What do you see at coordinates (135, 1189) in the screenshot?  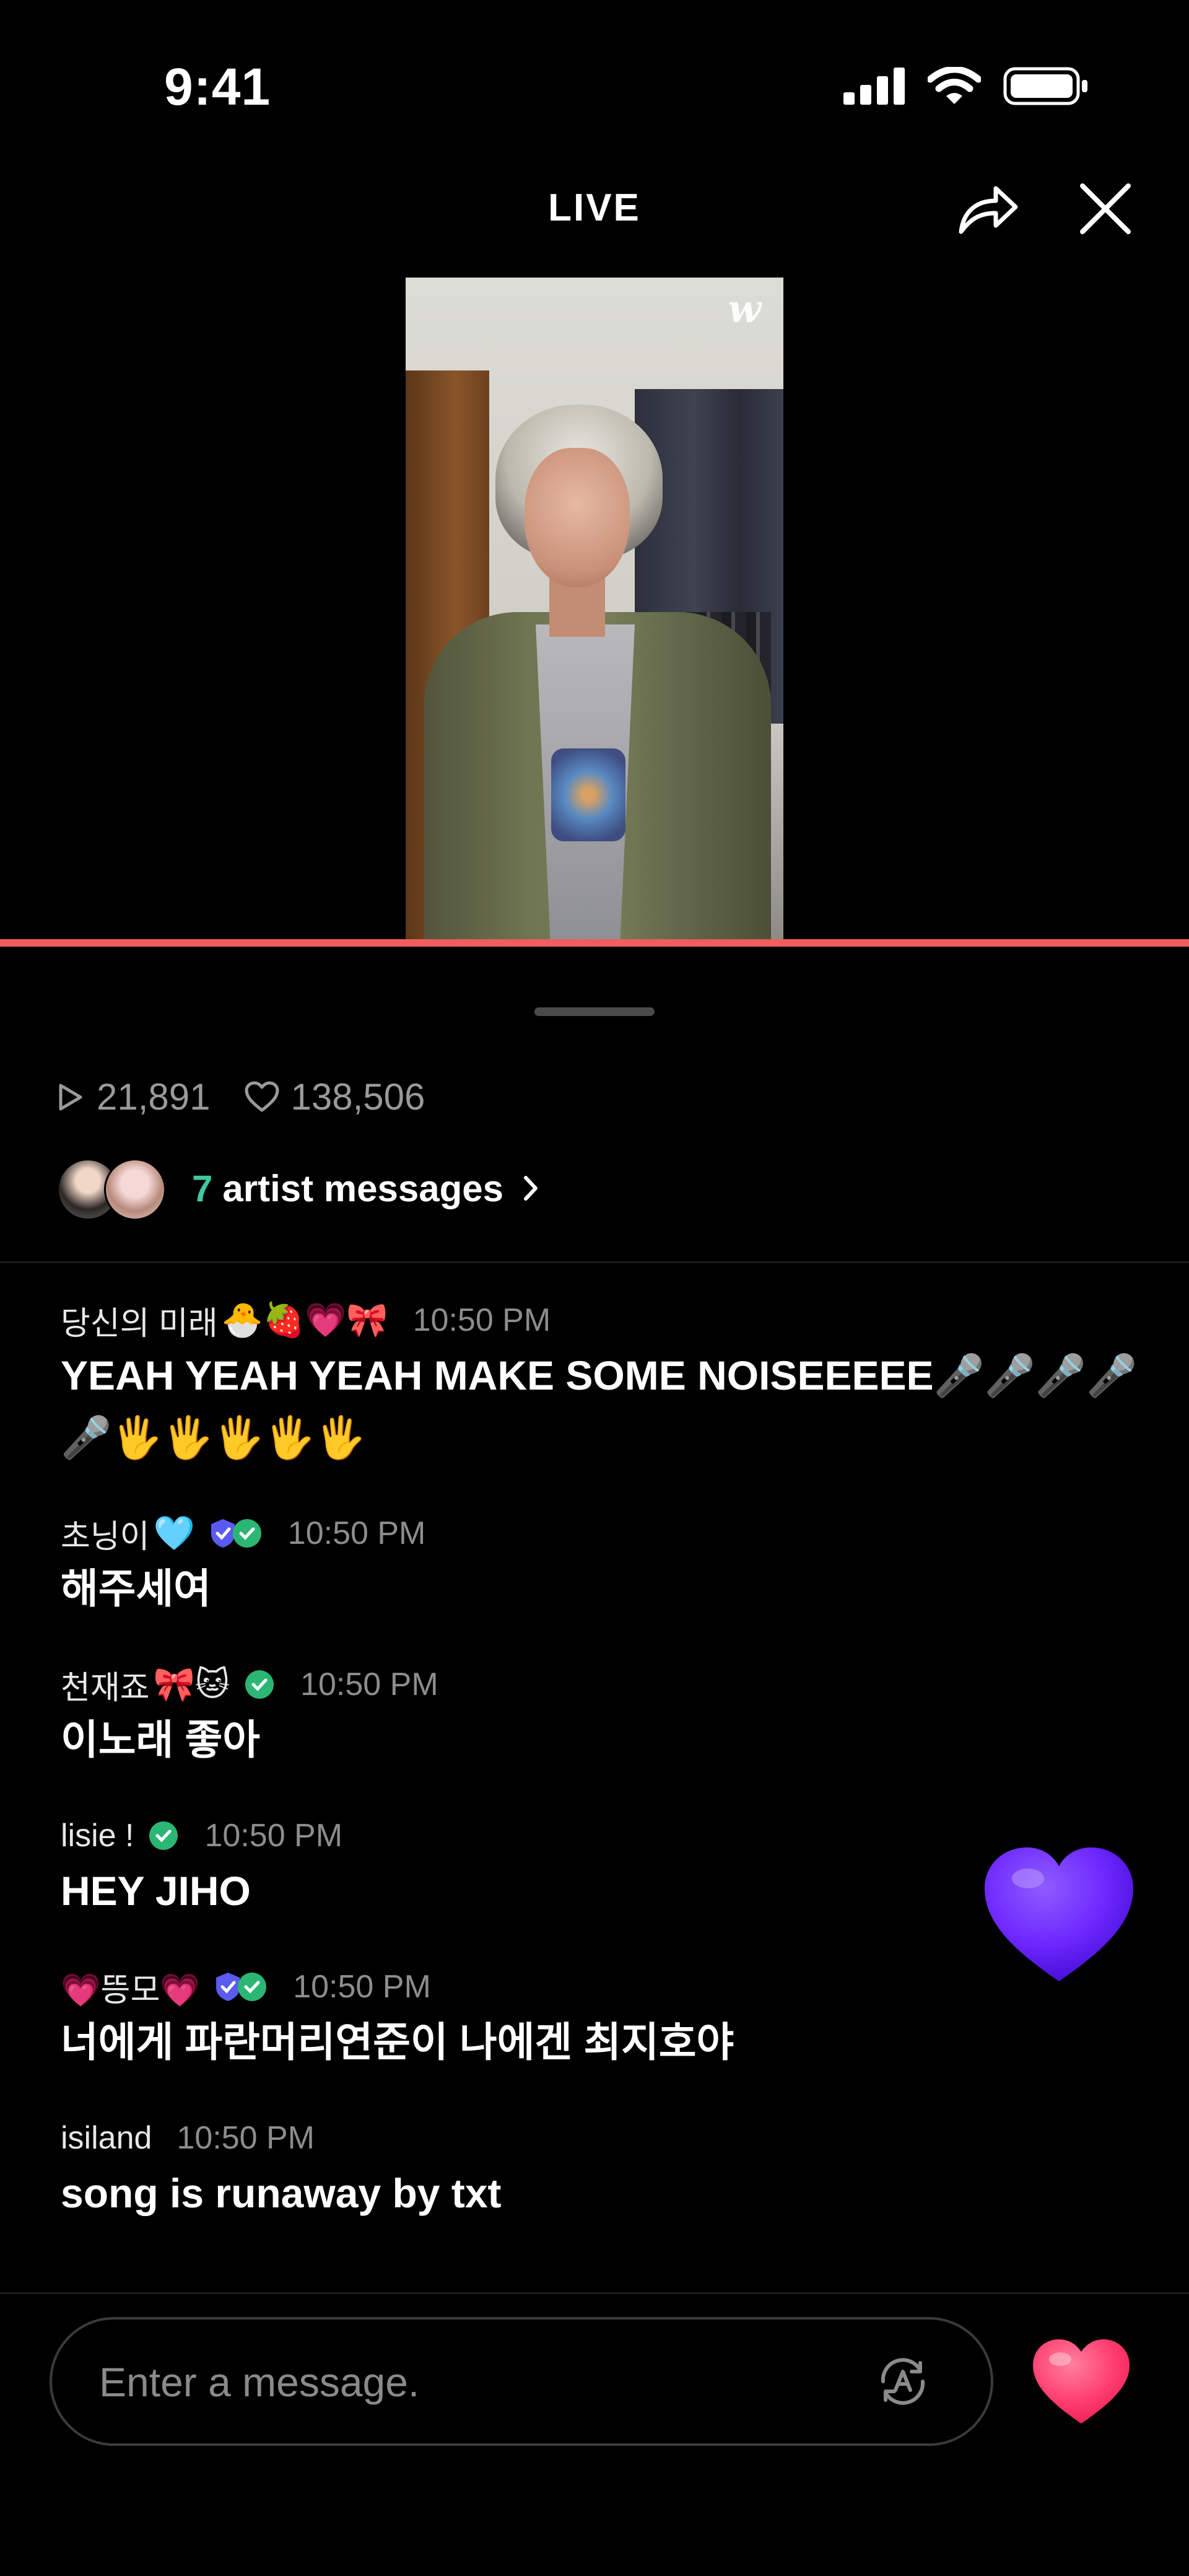 I see `avatar` at bounding box center [135, 1189].